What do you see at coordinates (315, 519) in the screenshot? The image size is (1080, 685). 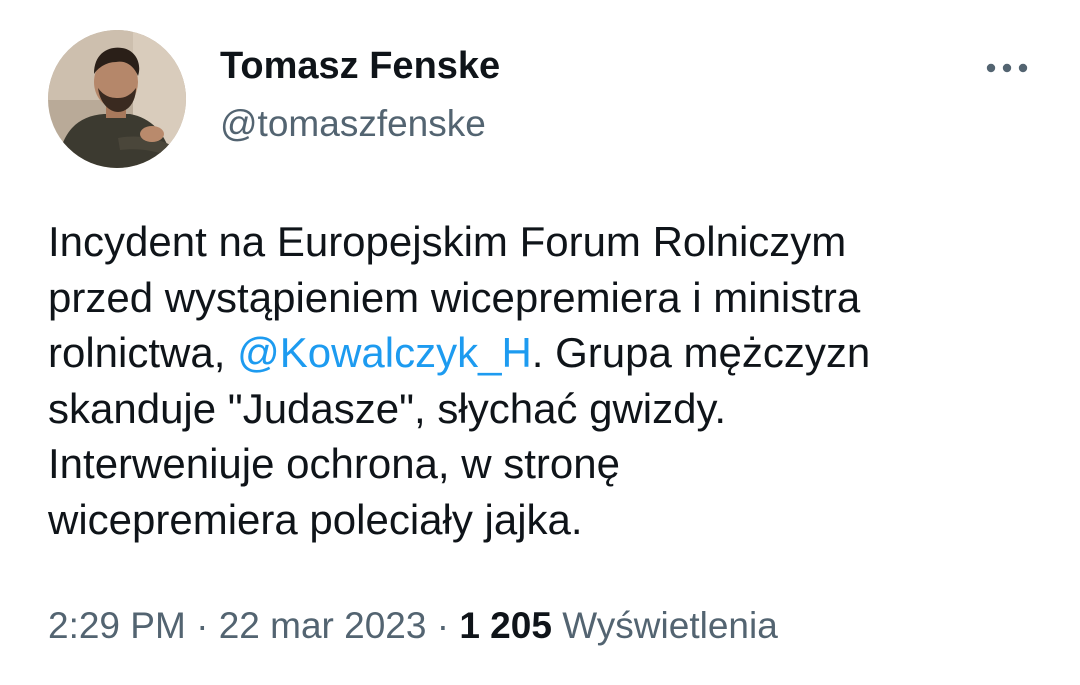 I see `tweet-text-line: wicepremiera poleciały jajka.` at bounding box center [315, 519].